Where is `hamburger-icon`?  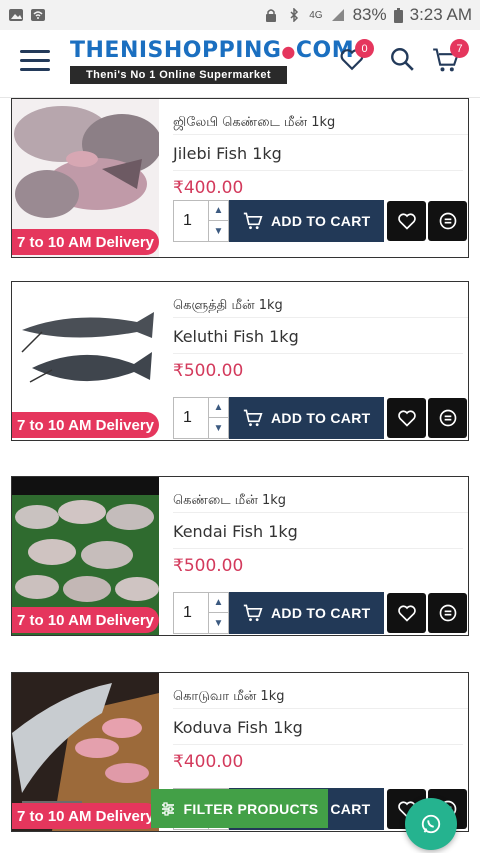
hamburger-icon is located at coordinates (35, 61).